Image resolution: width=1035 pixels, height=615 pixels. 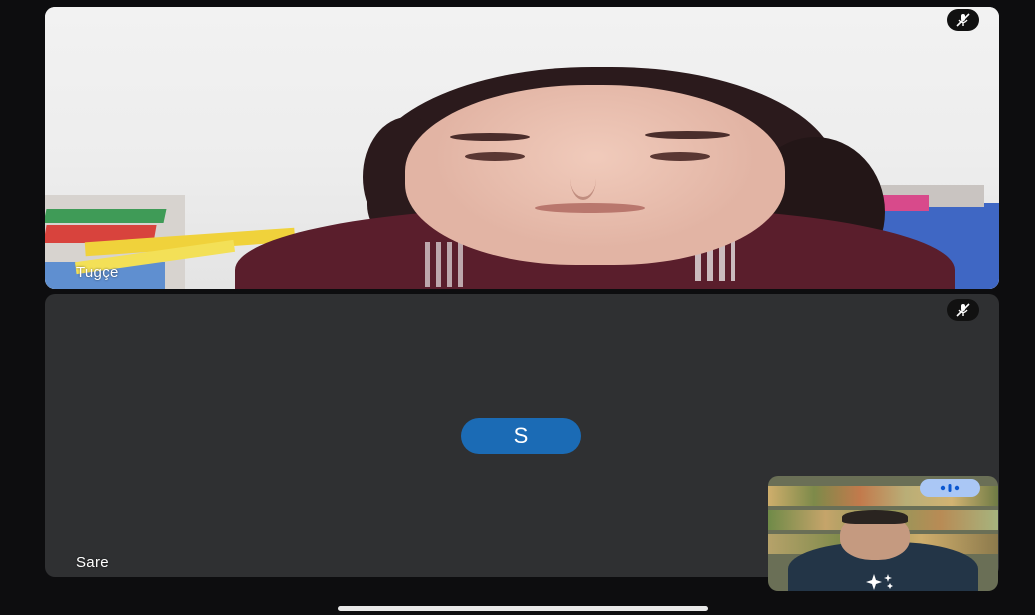 I want to click on participant-name: Tugçe, so click(x=97, y=272).